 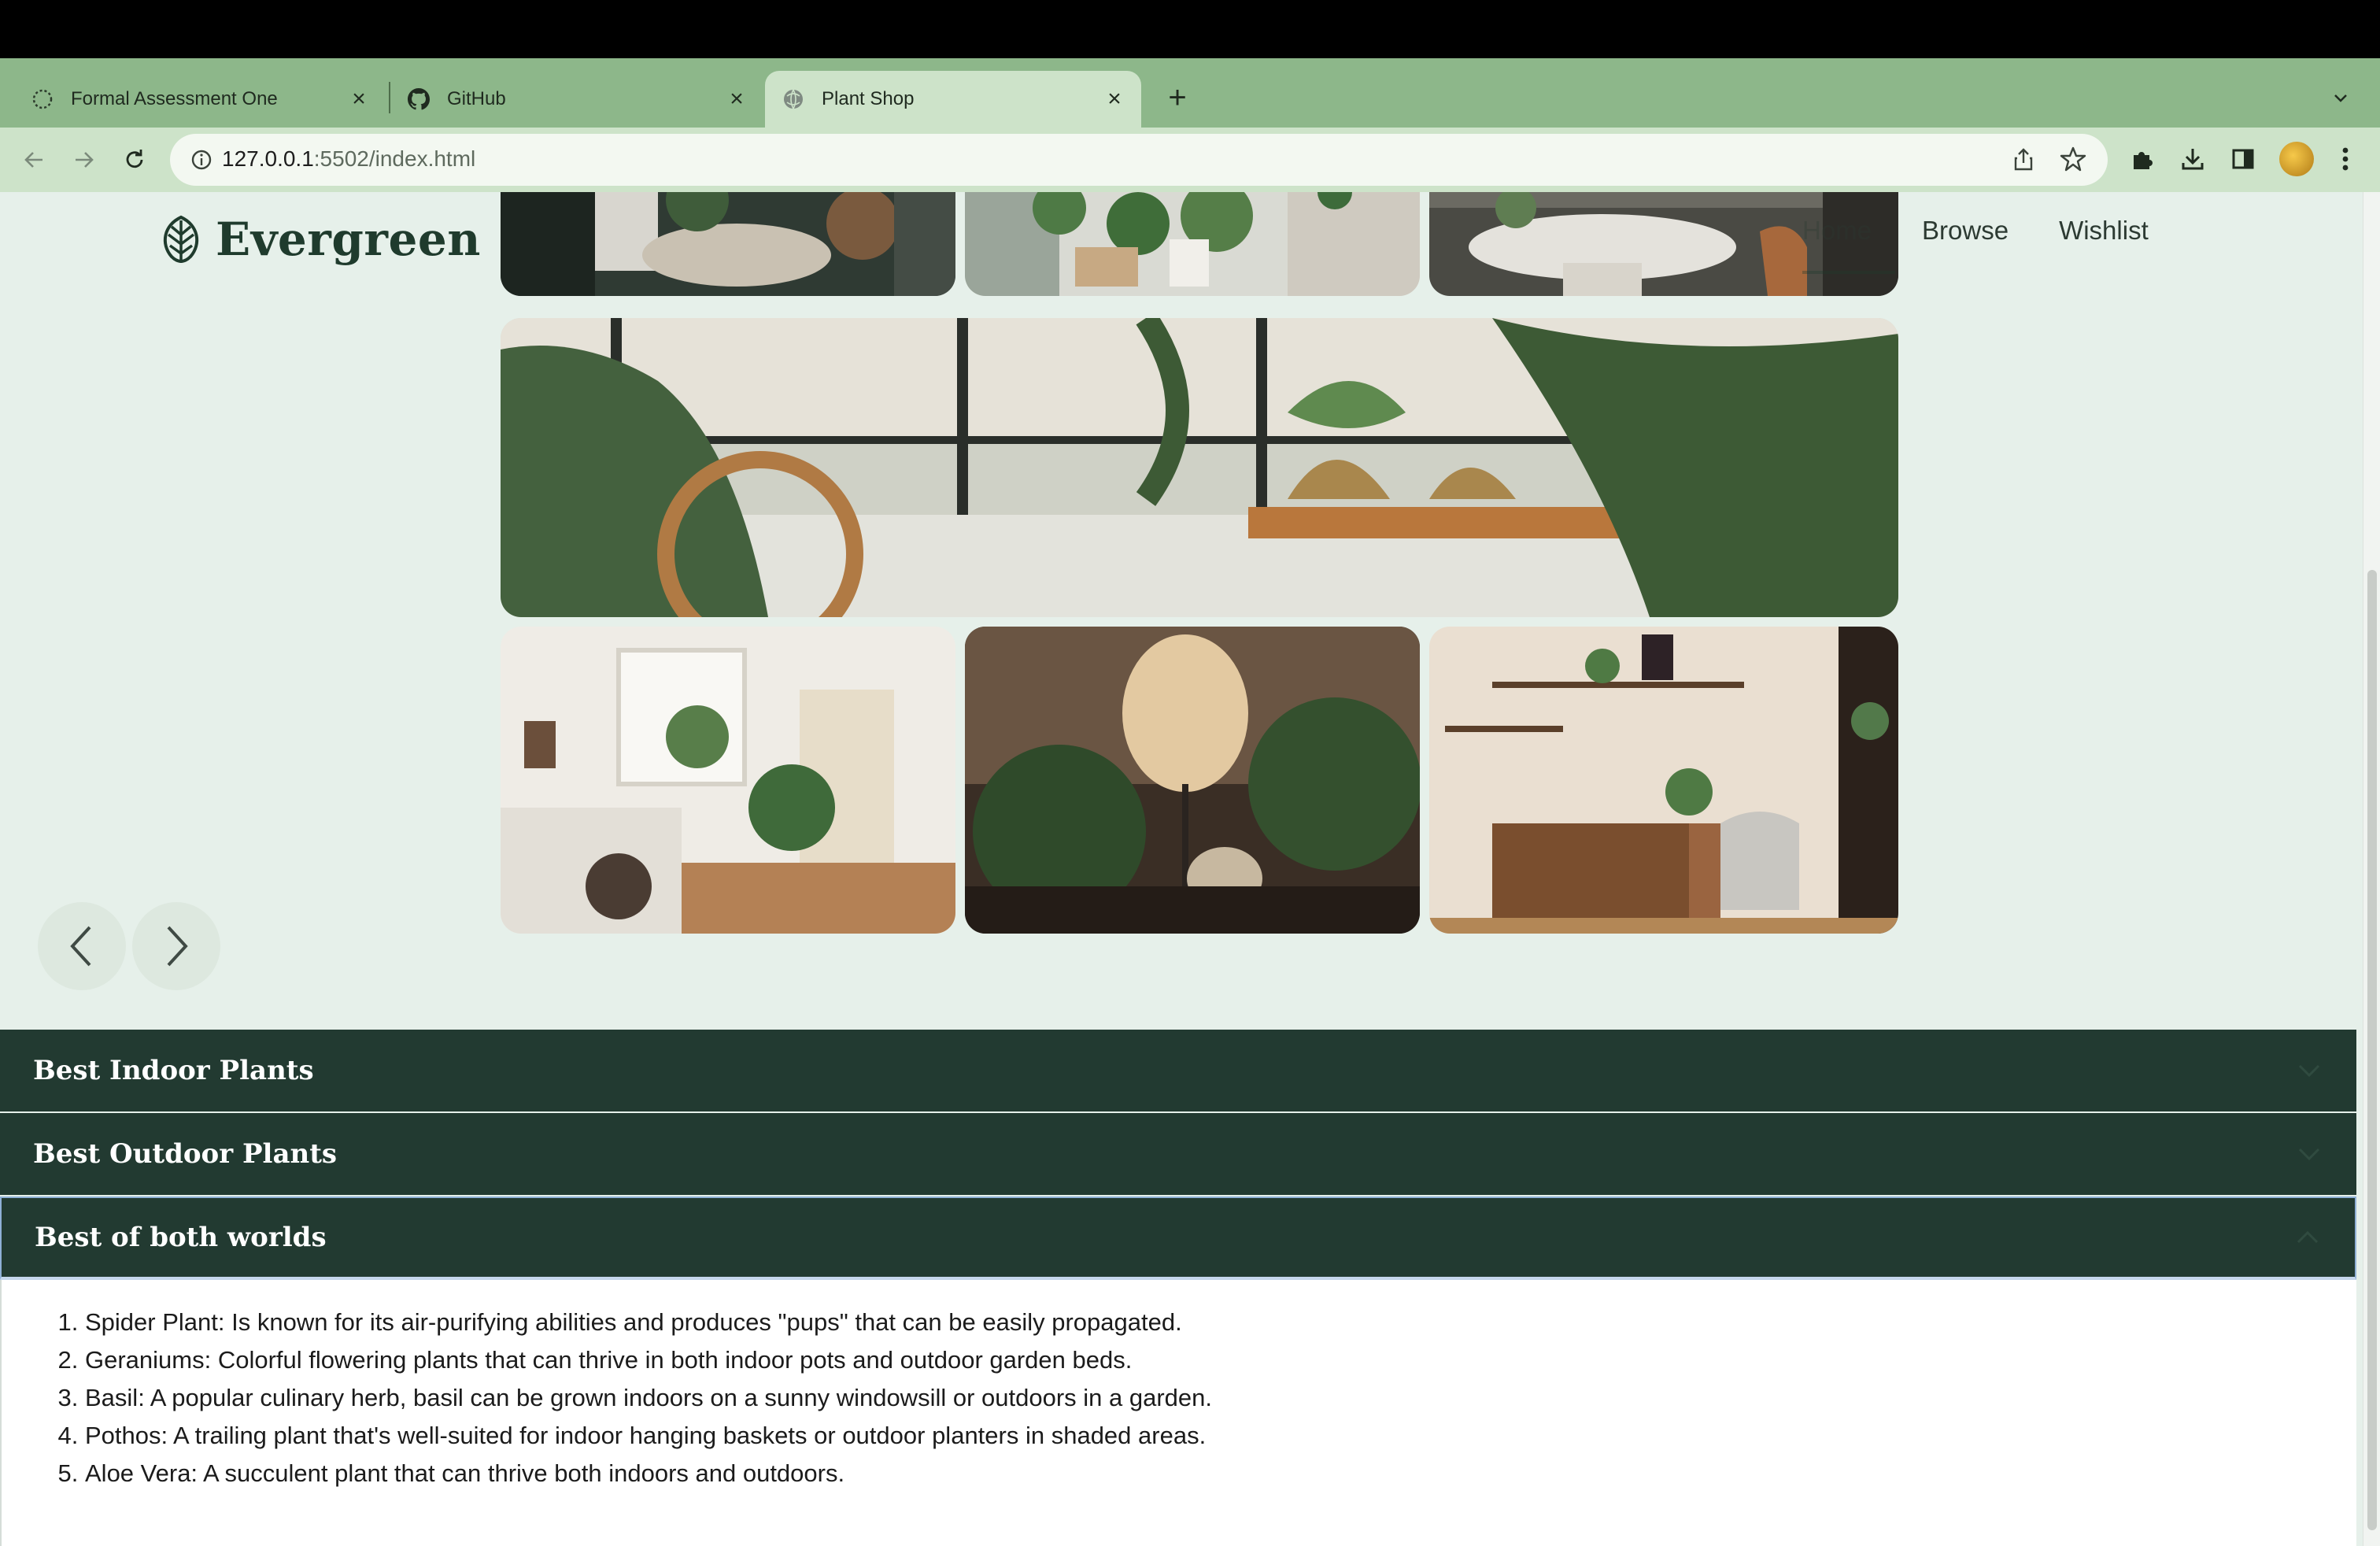 What do you see at coordinates (1965, 231) in the screenshot?
I see `nav-browse: Browse` at bounding box center [1965, 231].